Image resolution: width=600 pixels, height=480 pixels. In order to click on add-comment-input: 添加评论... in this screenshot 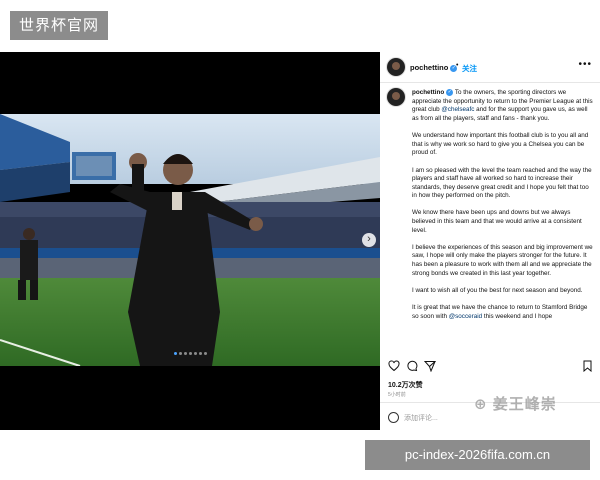, I will do `click(421, 418)`.